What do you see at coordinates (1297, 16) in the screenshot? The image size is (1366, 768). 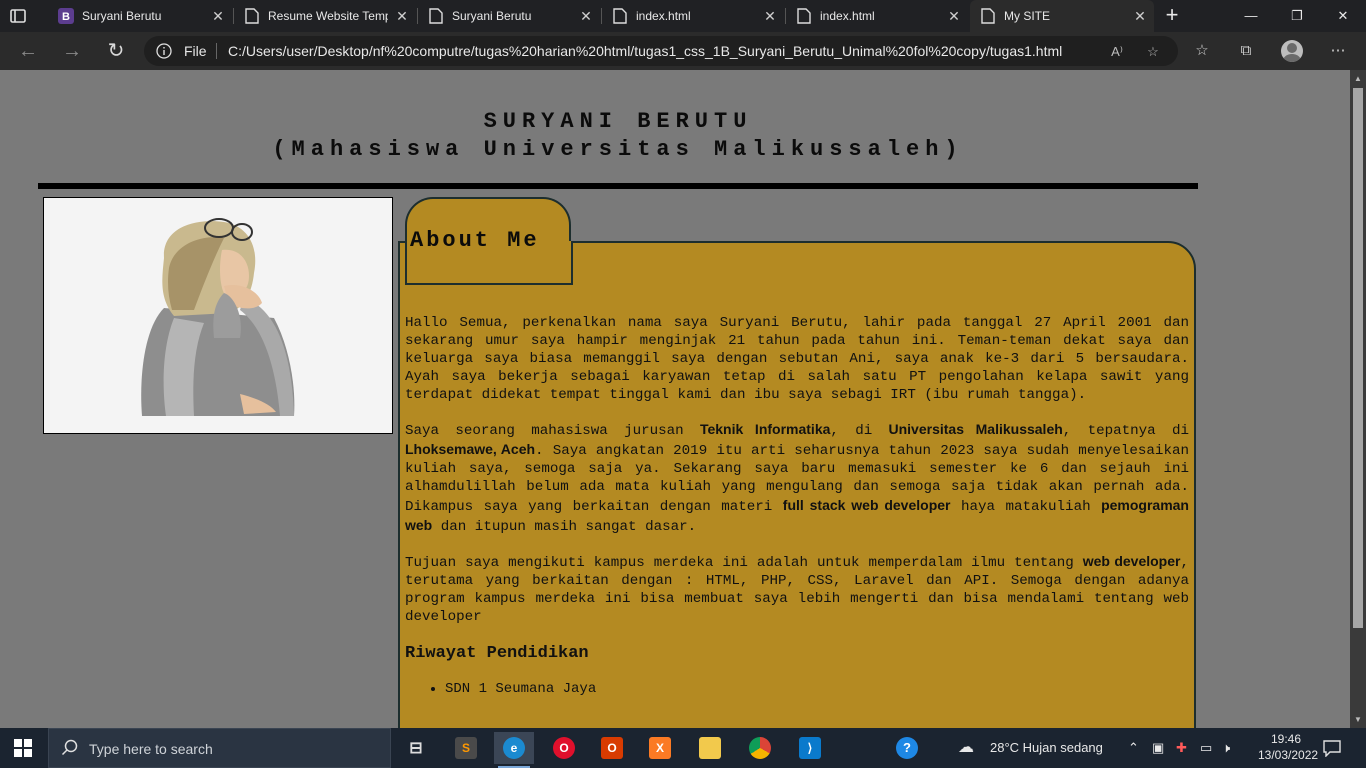 I see `restore-button: ❐` at bounding box center [1297, 16].